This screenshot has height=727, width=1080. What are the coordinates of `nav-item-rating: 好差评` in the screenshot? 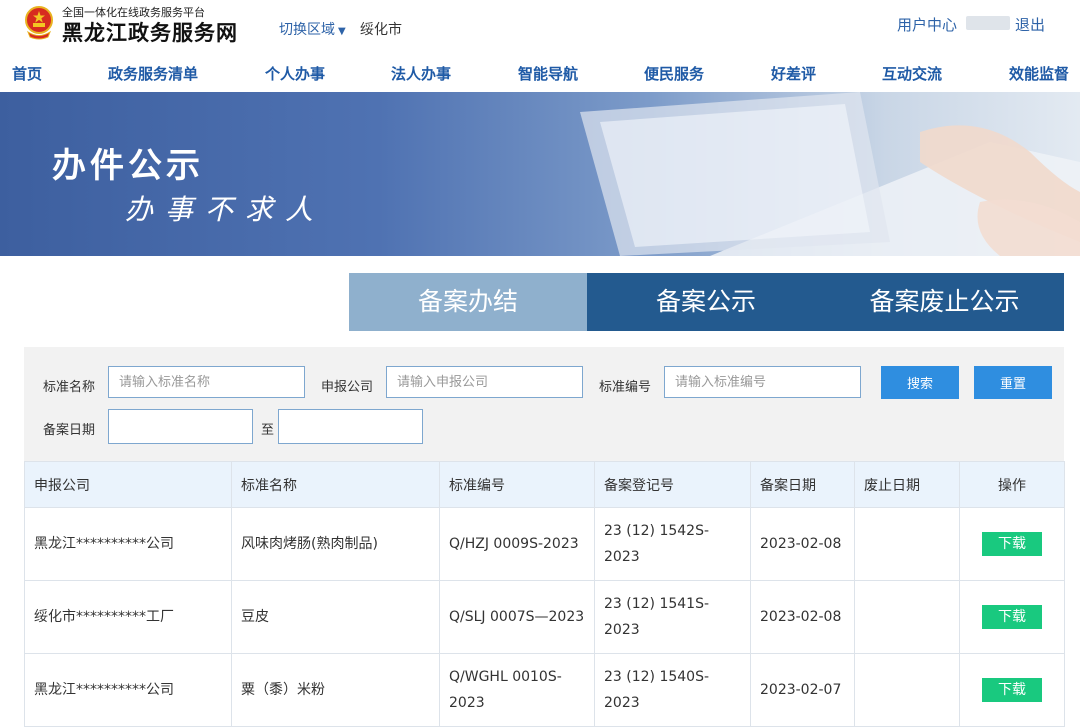 It's located at (793, 73).